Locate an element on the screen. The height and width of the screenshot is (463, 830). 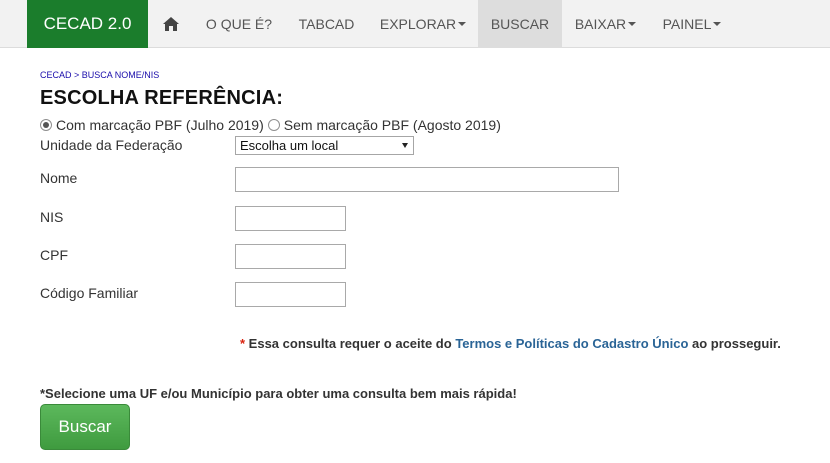
radio-button-unchecked is located at coordinates (273, 125).